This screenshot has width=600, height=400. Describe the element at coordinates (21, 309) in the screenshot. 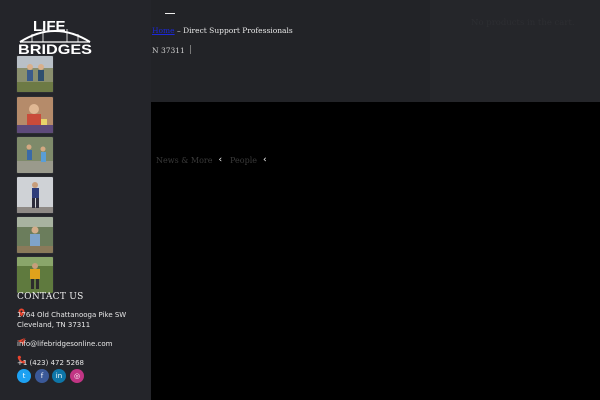

I see `map-pin-icon` at that location.